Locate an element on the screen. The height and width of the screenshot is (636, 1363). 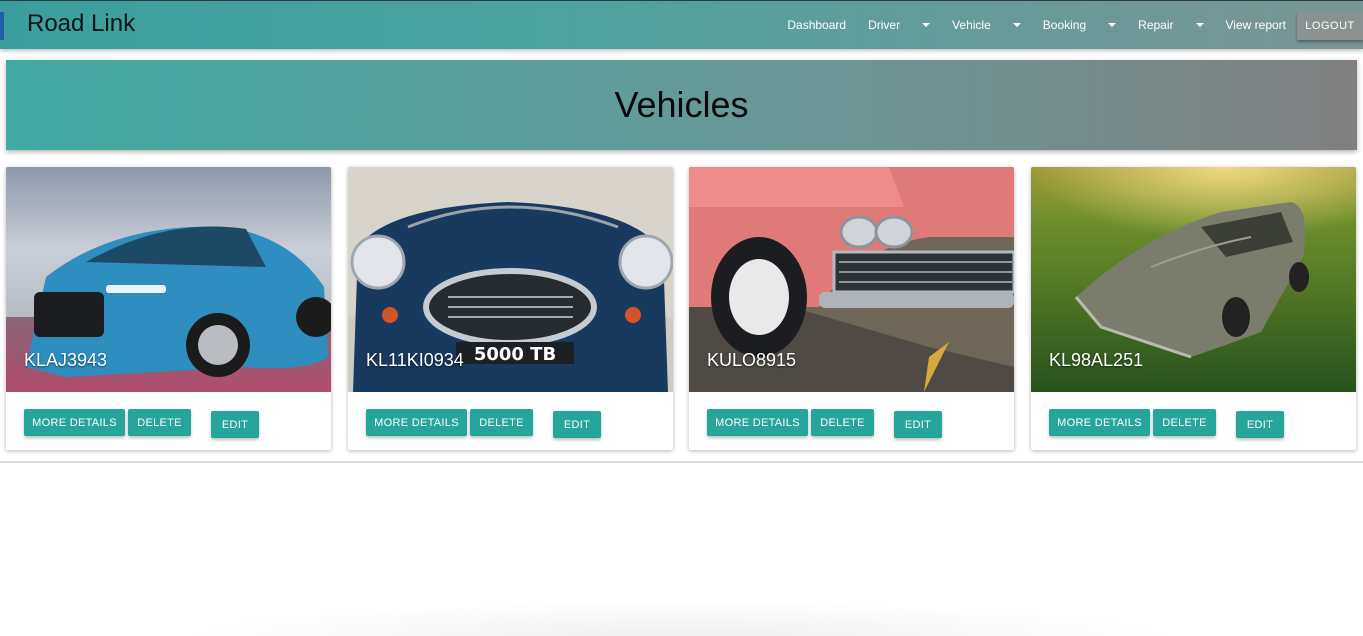
vehicle-reg-number: KL98AL251 is located at coordinates (1096, 360).